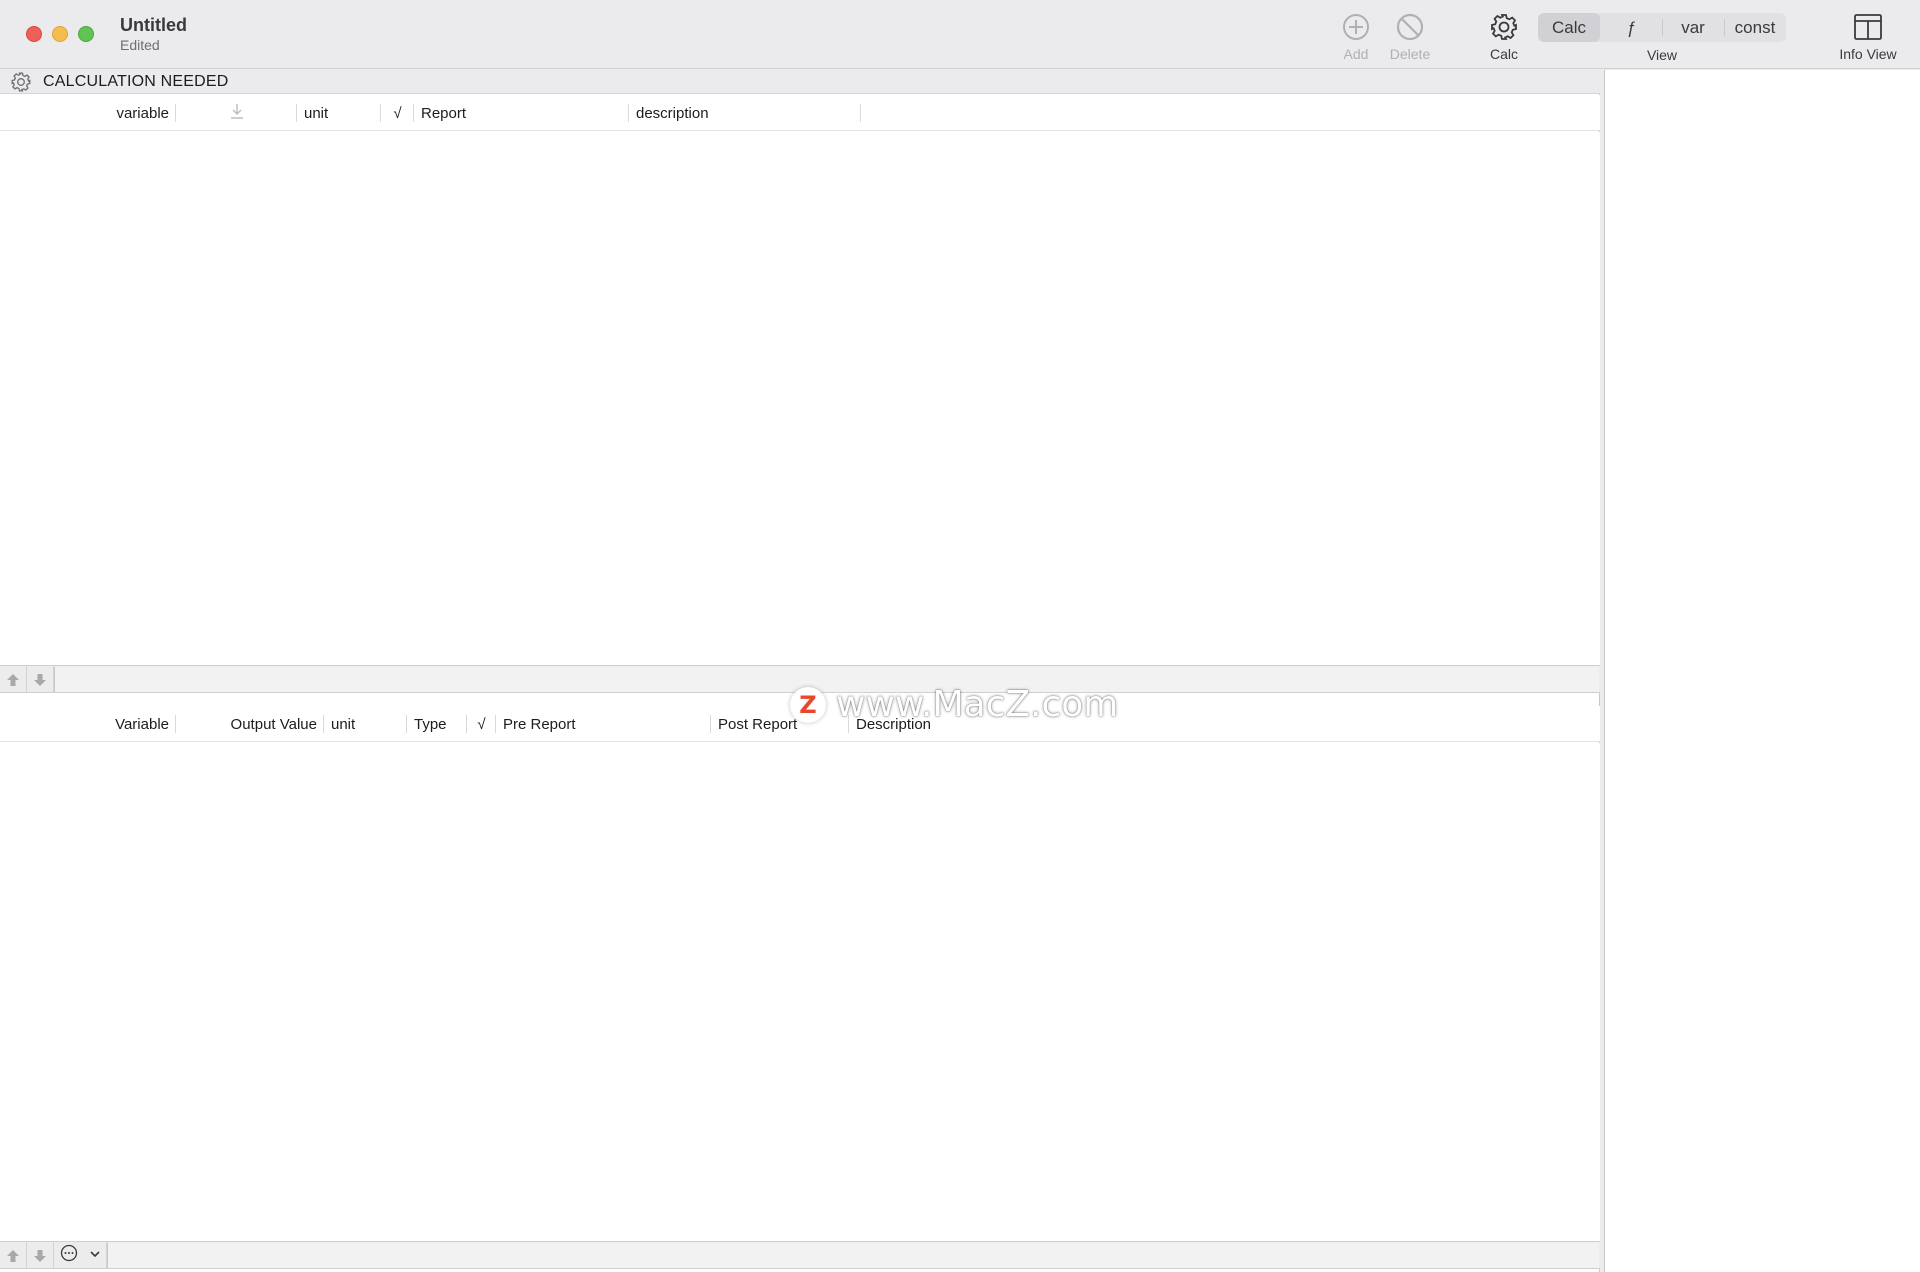  What do you see at coordinates (603, 724) in the screenshot?
I see `column-header-pre-report: Pre Report` at bounding box center [603, 724].